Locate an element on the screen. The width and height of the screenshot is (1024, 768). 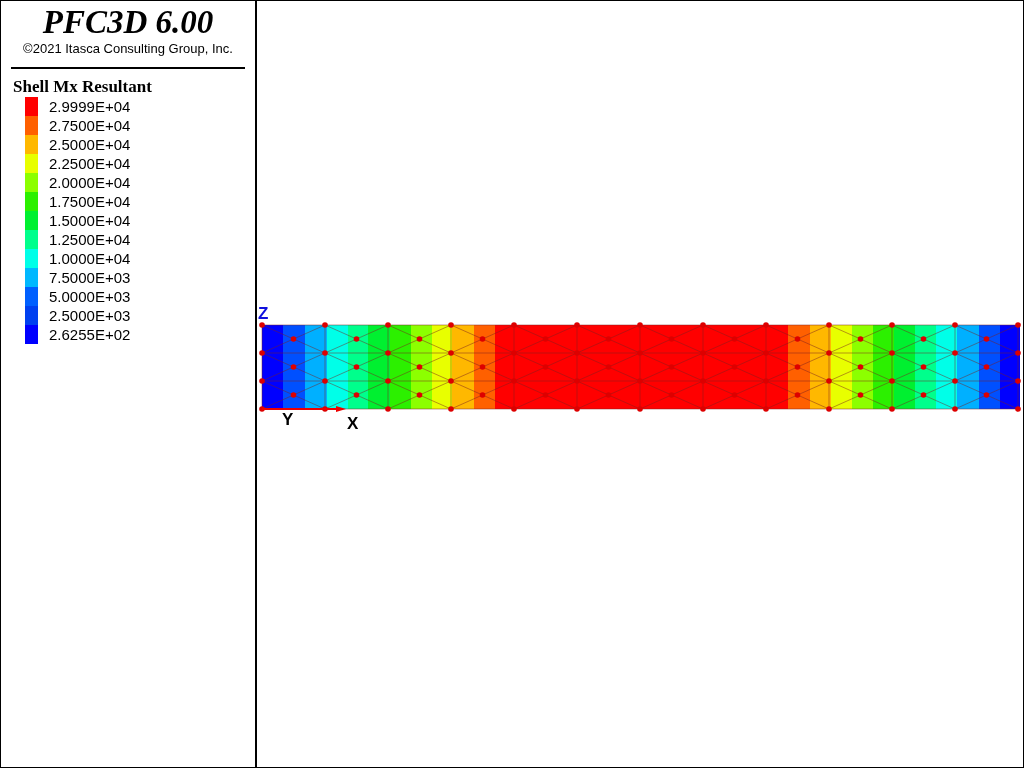
legend-value: 5.0000E+03 is located at coordinates (90, 296).